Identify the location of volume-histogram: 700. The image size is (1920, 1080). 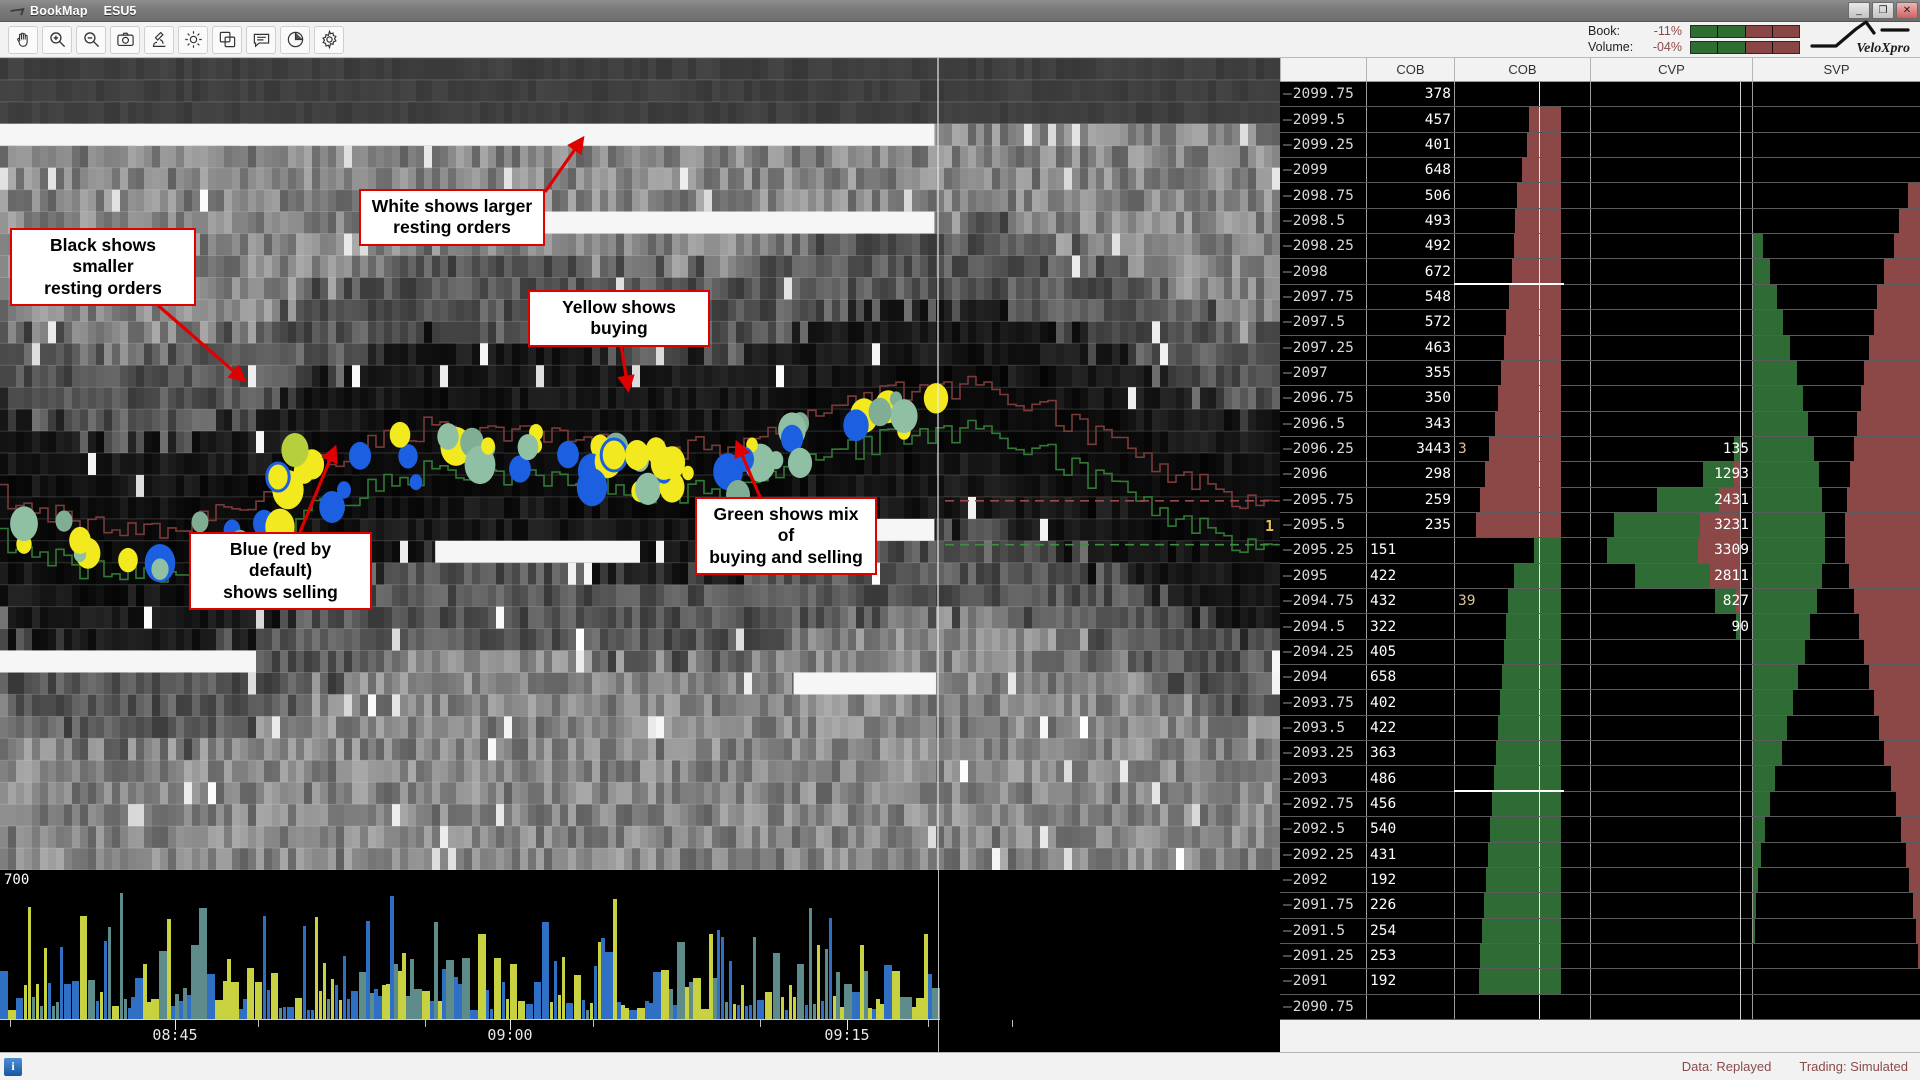
(640, 945).